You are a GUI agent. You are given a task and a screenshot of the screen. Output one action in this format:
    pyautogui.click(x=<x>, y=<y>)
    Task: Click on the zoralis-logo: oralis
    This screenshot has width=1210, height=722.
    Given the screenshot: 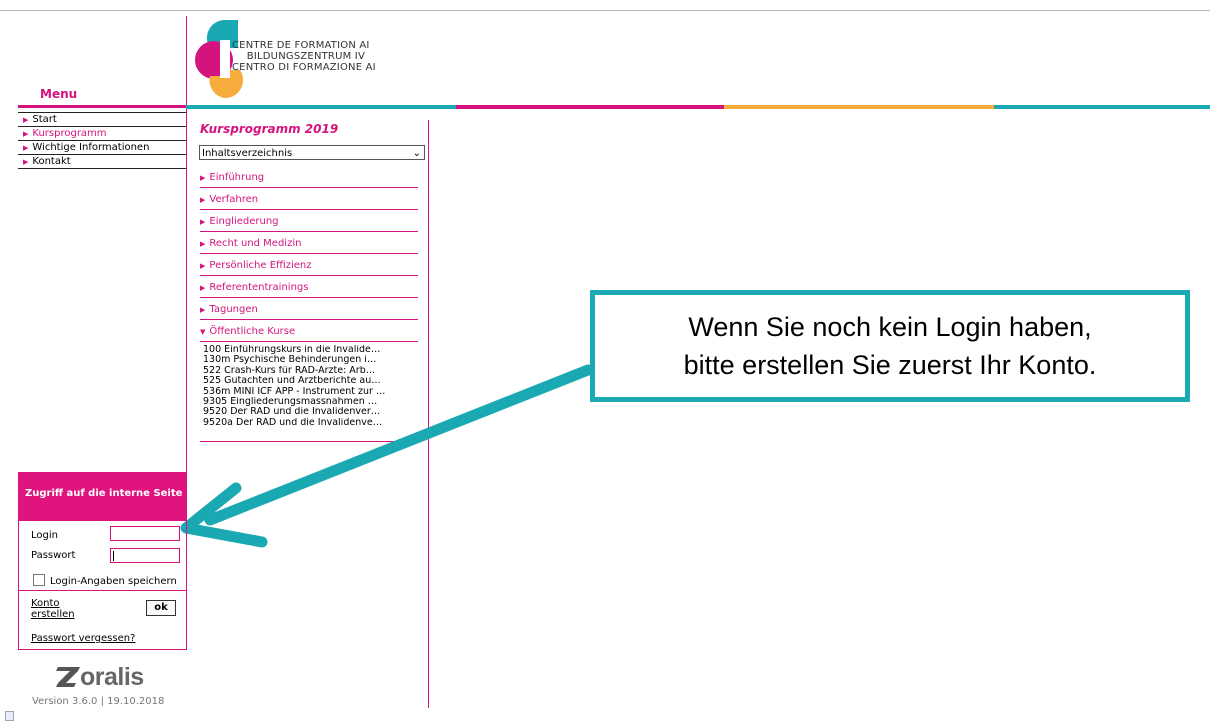 What is the action you would take?
    pyautogui.click(x=100, y=677)
    